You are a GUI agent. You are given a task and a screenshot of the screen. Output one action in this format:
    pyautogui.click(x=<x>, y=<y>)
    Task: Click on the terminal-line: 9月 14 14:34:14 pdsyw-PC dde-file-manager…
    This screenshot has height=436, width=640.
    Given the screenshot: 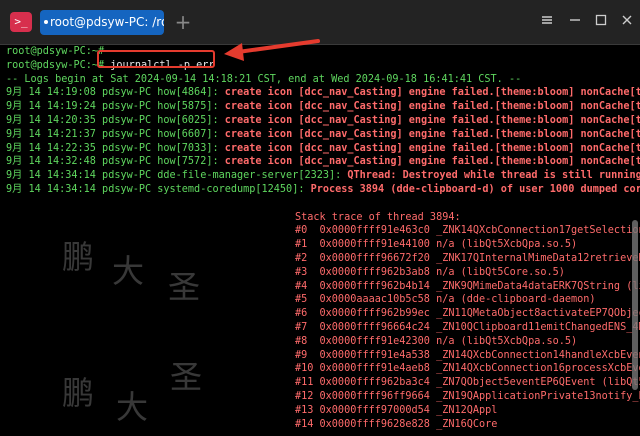 What is the action you would take?
    pyautogui.click(x=323, y=176)
    